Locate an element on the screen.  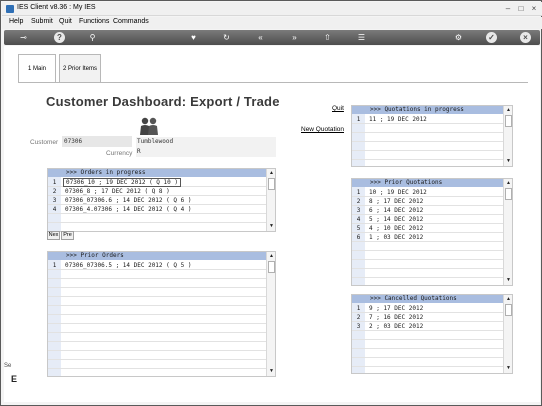
table-row: 6 1 ; 03 DEC 2012 is located at coordinates (428, 237).